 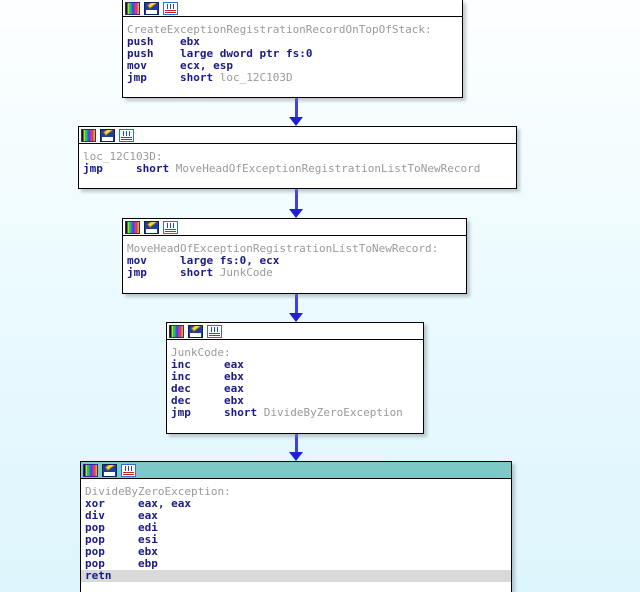 I want to click on asm-instruction-line: retn, so click(x=296, y=576).